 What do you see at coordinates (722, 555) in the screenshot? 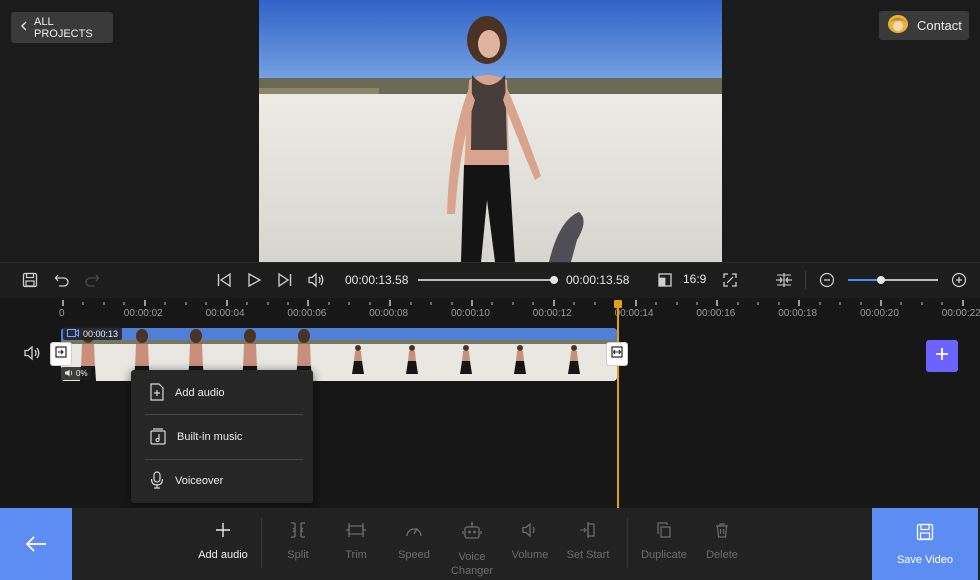
I see `delete-label: Delete` at bounding box center [722, 555].